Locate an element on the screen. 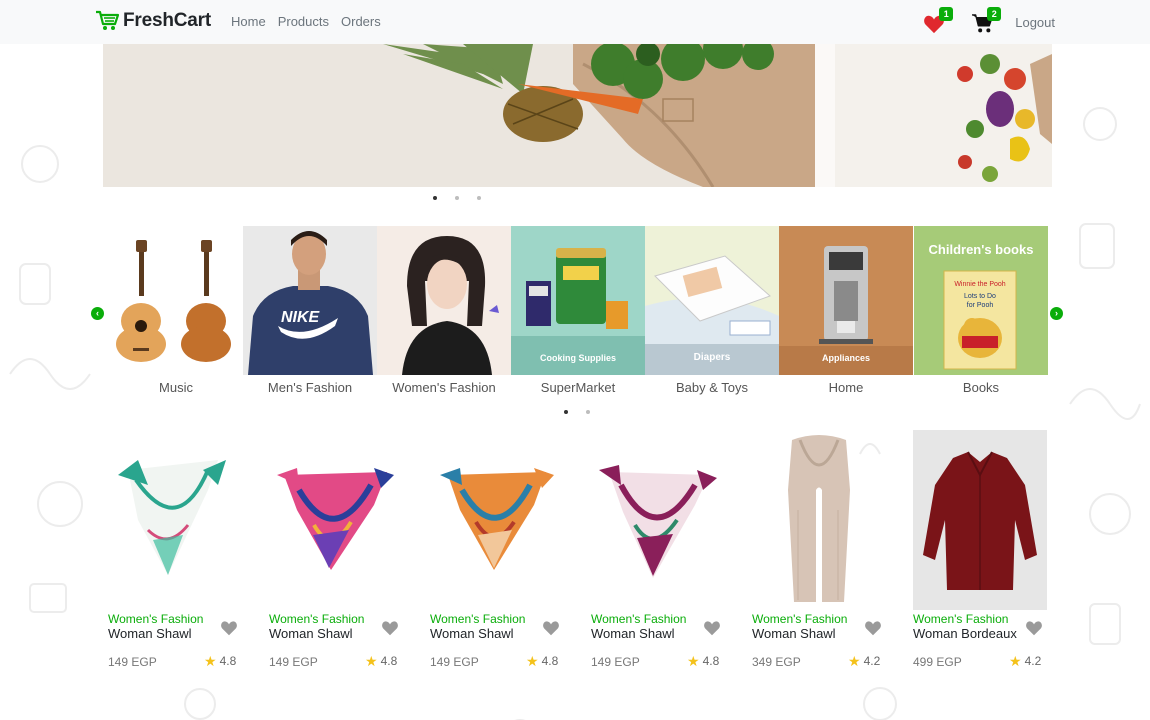 This screenshot has width=1150, height=720. wishlist-count-badge: 1 is located at coordinates (946, 14).